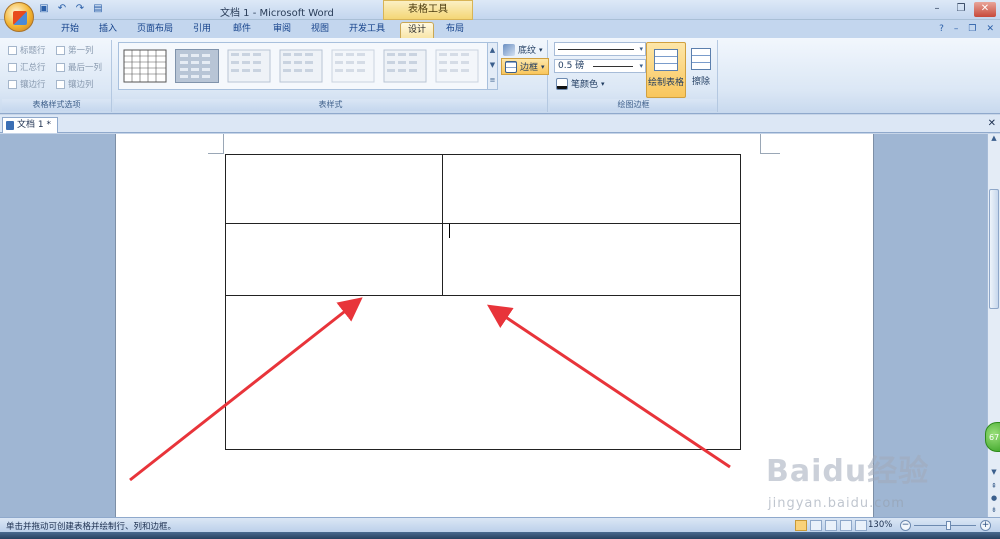 The image size is (1000, 539). I want to click on gallery-more-icon: ≡, so click(492, 80).